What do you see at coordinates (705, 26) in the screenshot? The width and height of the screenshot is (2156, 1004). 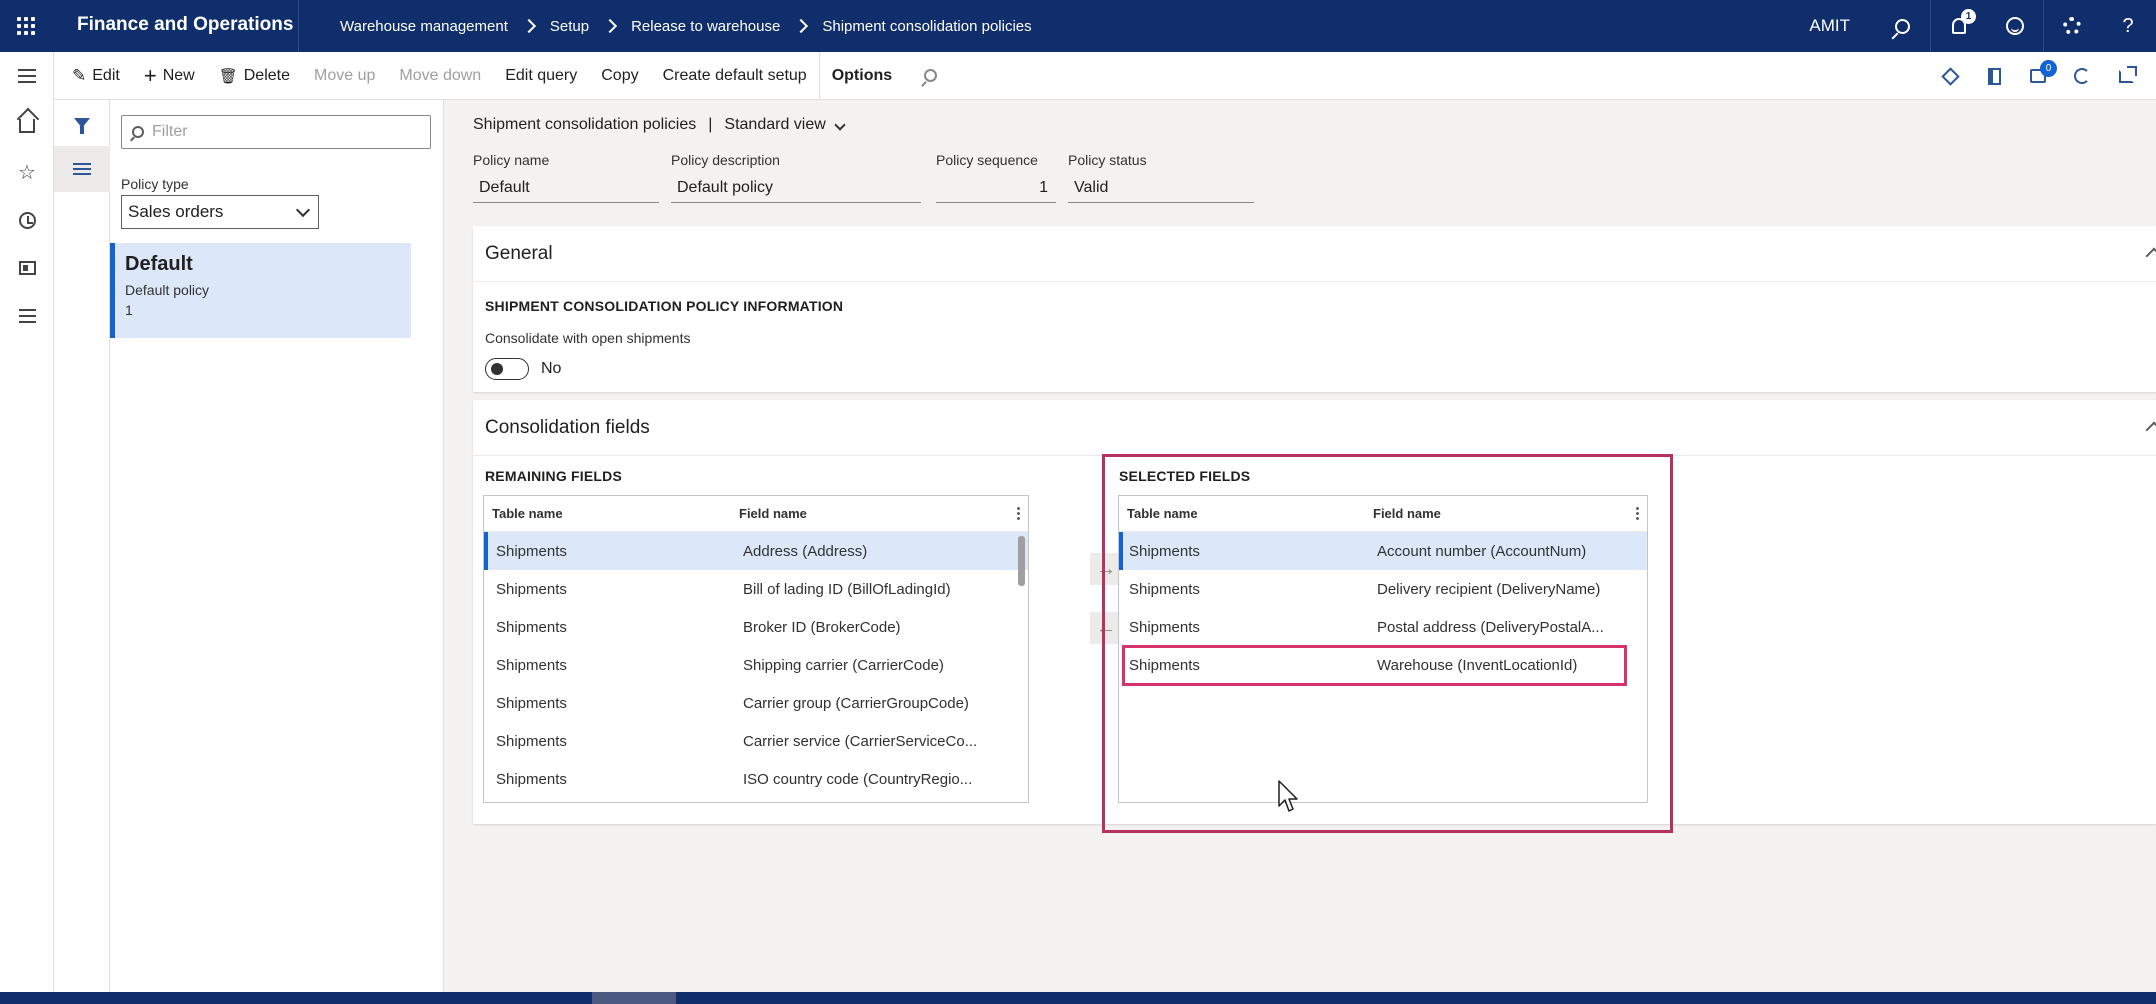 I see `breadcrumb-item-release-to-warehouse: Release to warehouse` at bounding box center [705, 26].